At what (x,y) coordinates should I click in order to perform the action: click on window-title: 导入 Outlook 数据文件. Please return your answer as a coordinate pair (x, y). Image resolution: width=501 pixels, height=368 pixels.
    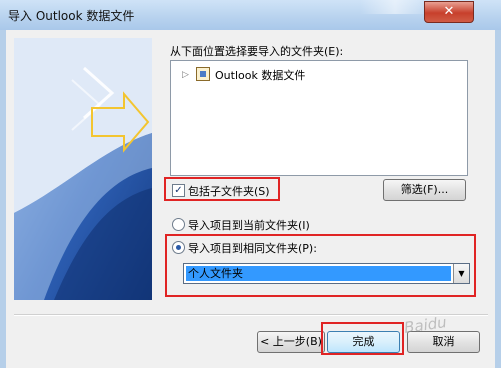
    Looking at the image, I should click on (71, 16).